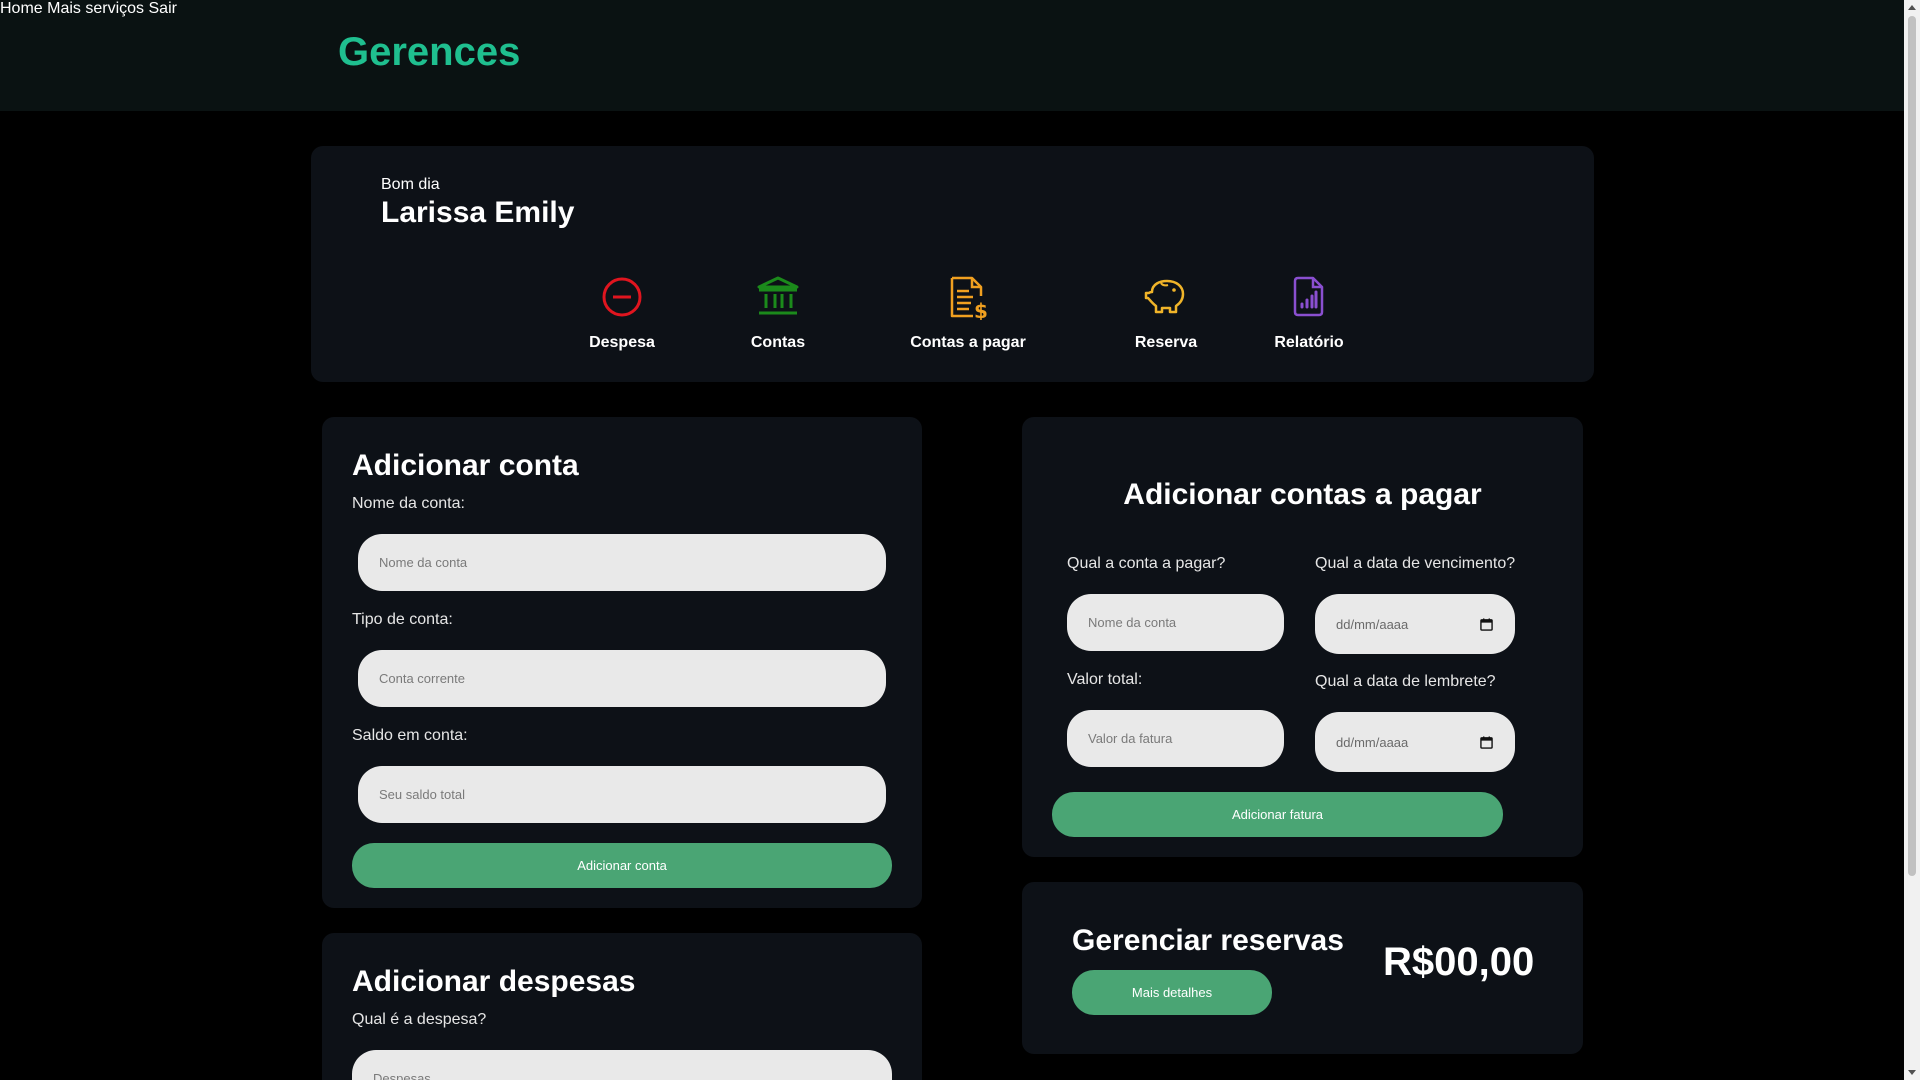 This screenshot has height=1080, width=1920. Describe the element at coordinates (622, 297) in the screenshot. I see `minus-circle-icon` at that location.